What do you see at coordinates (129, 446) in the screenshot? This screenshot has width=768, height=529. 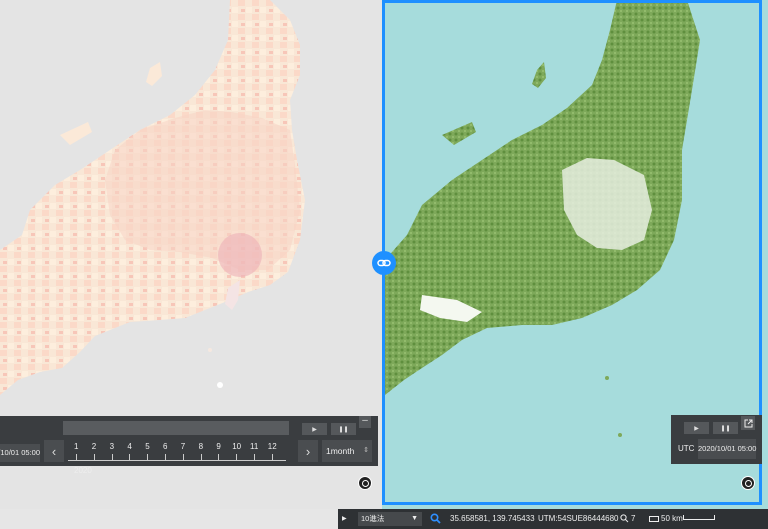 I see `month-tick-label: 4` at bounding box center [129, 446].